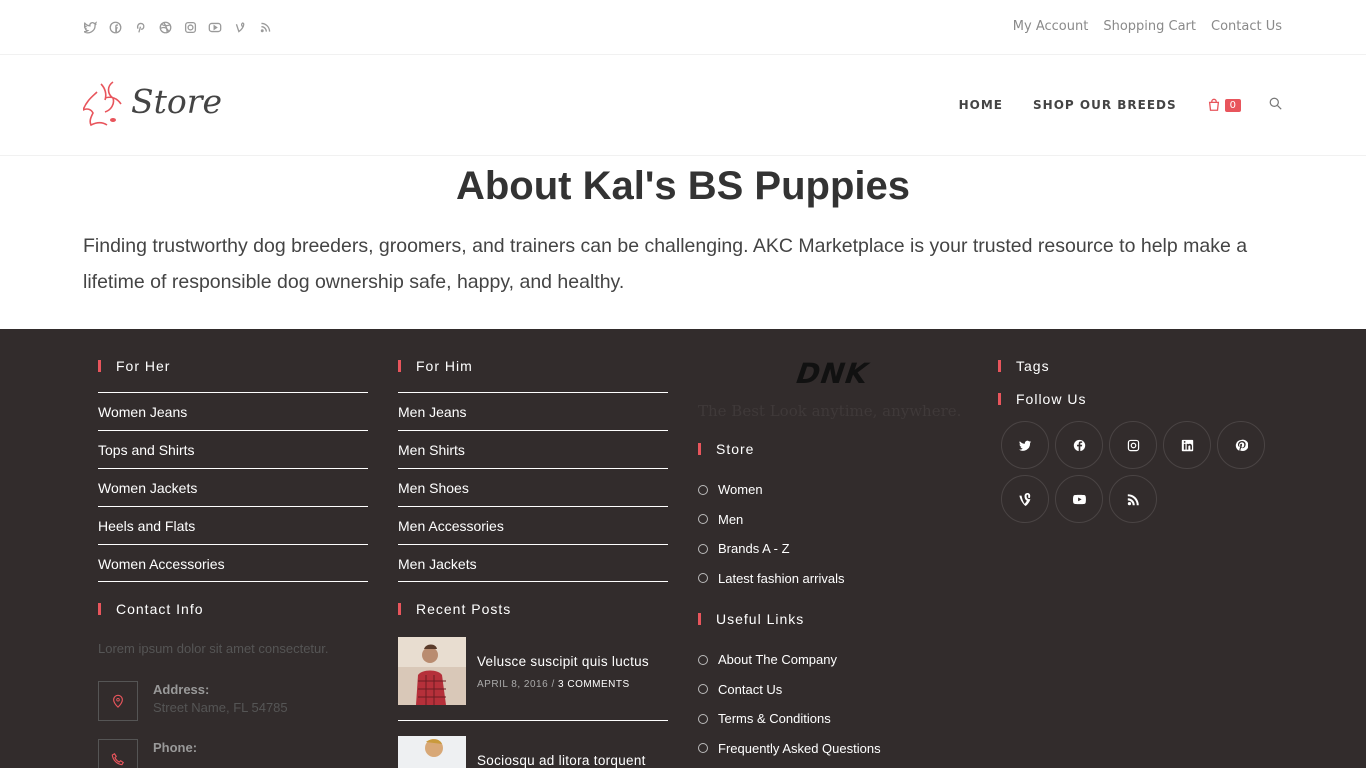 The image size is (1366, 768). I want to click on list-item: Tops and Shirts, so click(233, 449).